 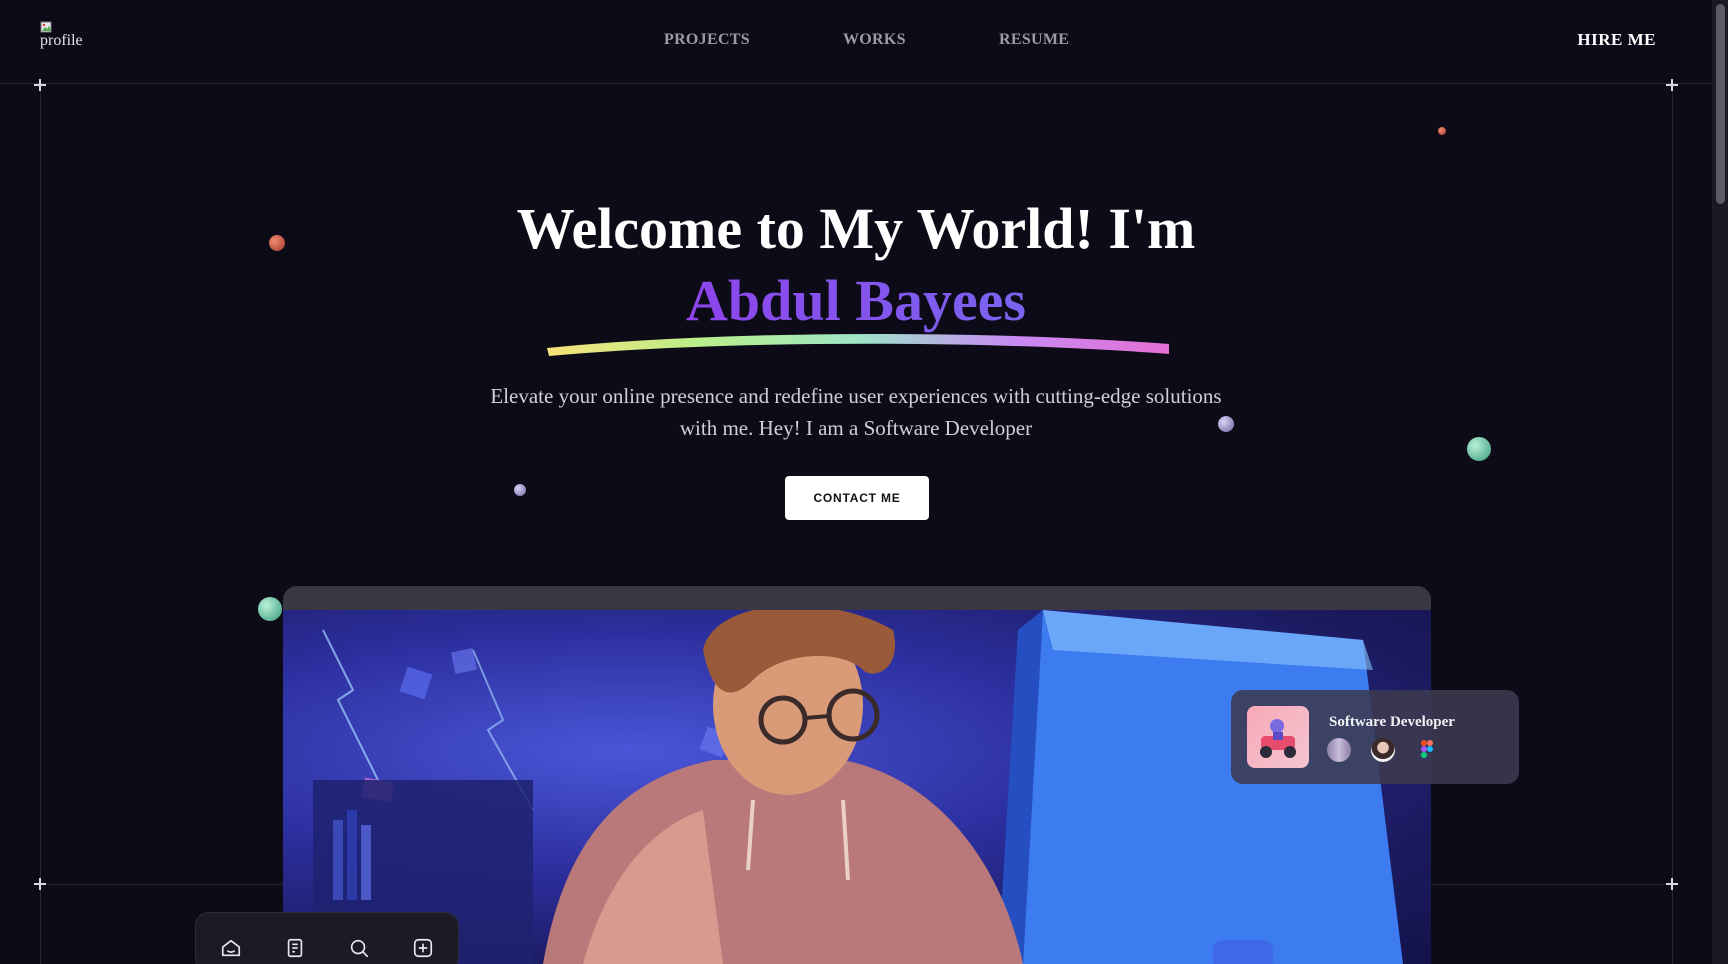 What do you see at coordinates (1278, 737) in the screenshot?
I see `role-thumbnail` at bounding box center [1278, 737].